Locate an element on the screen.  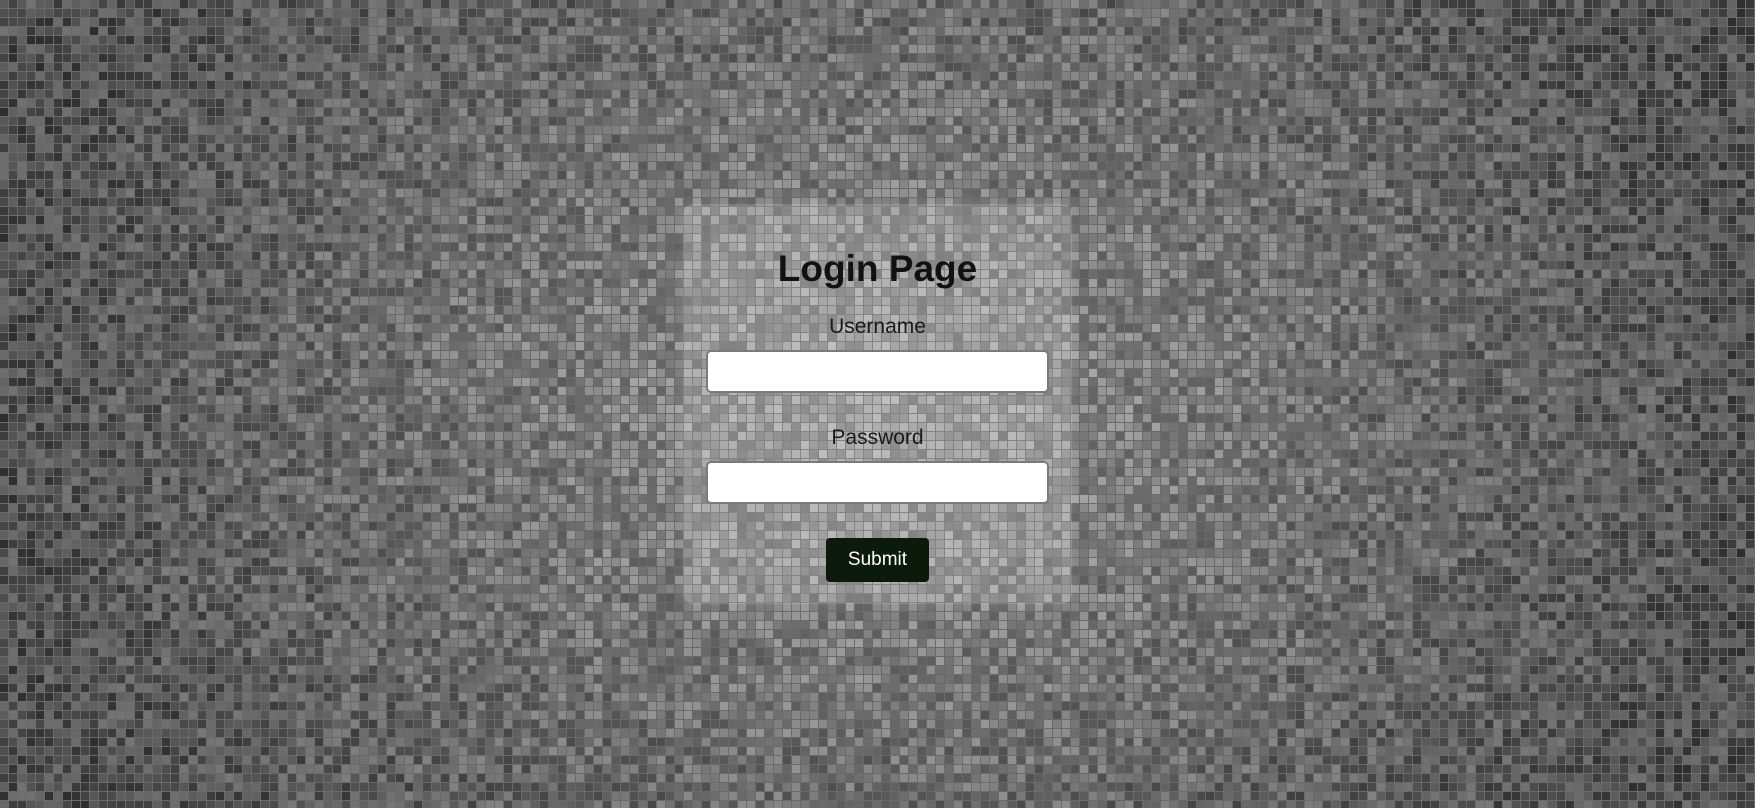
username-label: Username is located at coordinates (877, 326).